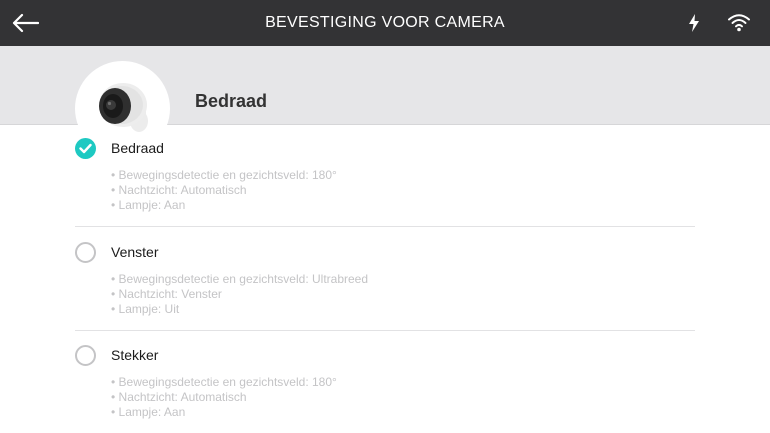  I want to click on top-bar: BEVESTIGING VOOR CAMERA, so click(385, 23).